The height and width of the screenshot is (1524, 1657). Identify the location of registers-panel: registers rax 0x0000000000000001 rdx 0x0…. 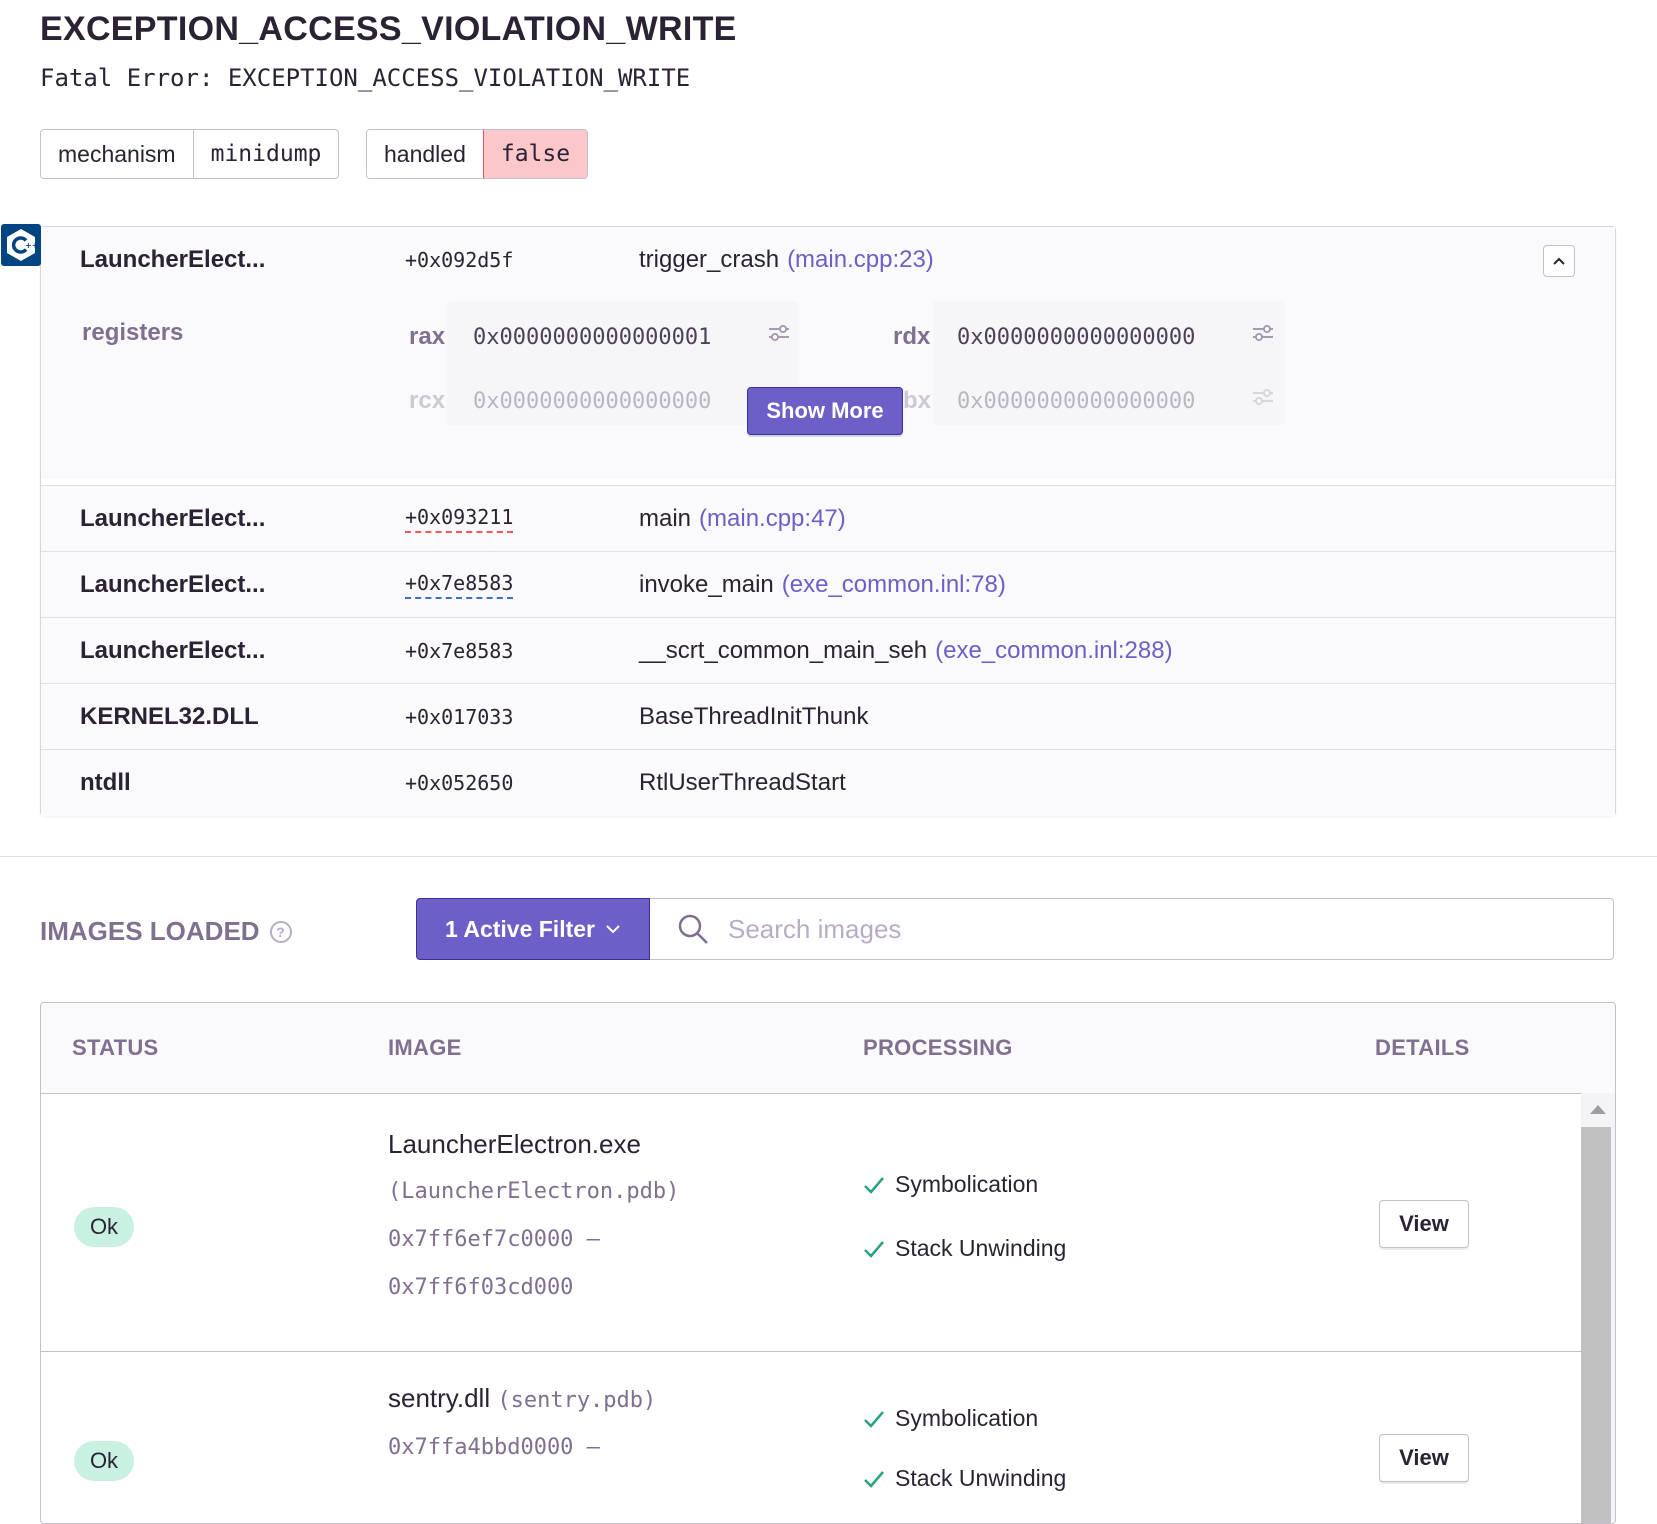
(828, 386).